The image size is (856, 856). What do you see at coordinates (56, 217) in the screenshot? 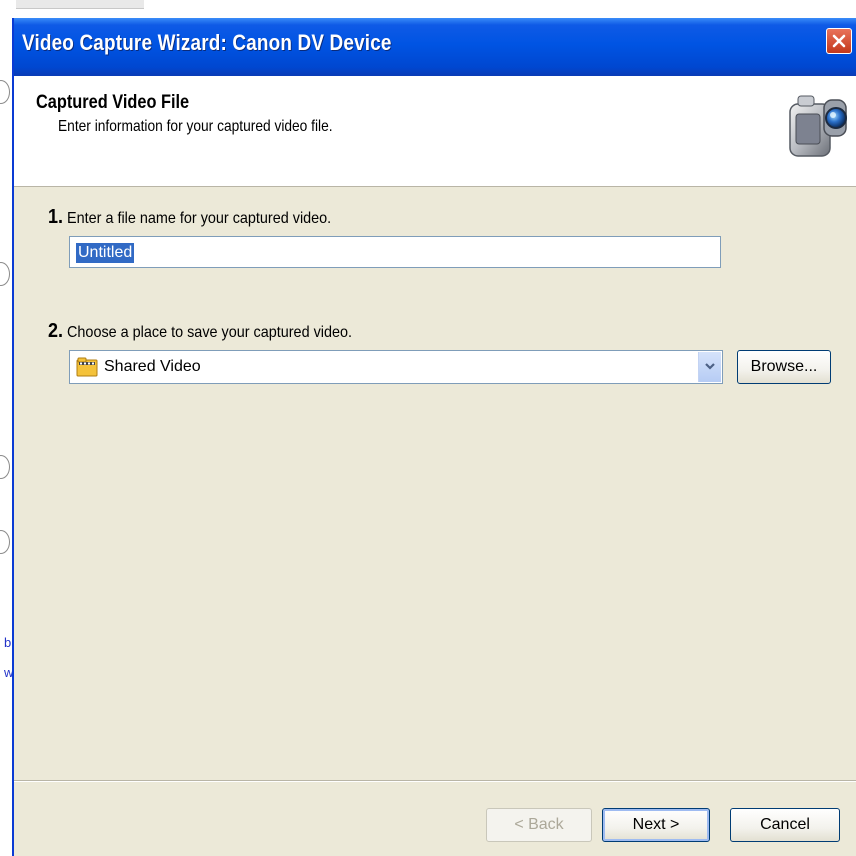
I see `step1-number: 1.` at bounding box center [56, 217].